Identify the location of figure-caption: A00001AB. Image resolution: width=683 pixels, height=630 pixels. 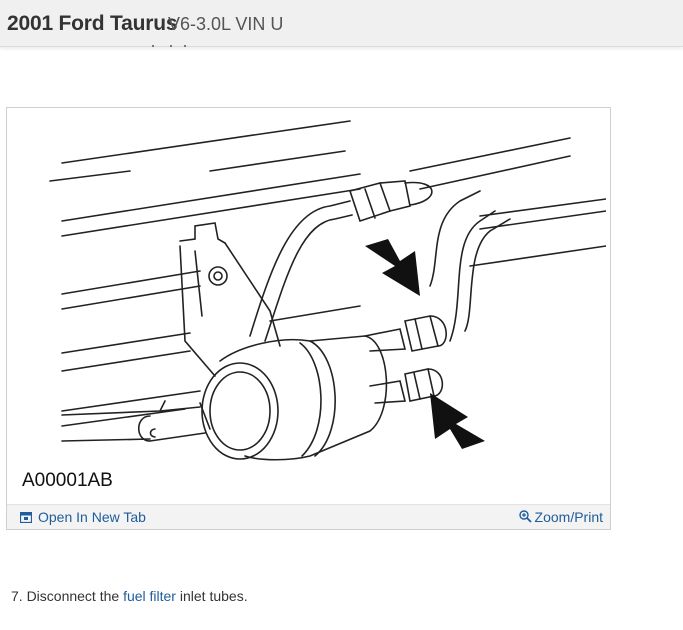
(67, 480).